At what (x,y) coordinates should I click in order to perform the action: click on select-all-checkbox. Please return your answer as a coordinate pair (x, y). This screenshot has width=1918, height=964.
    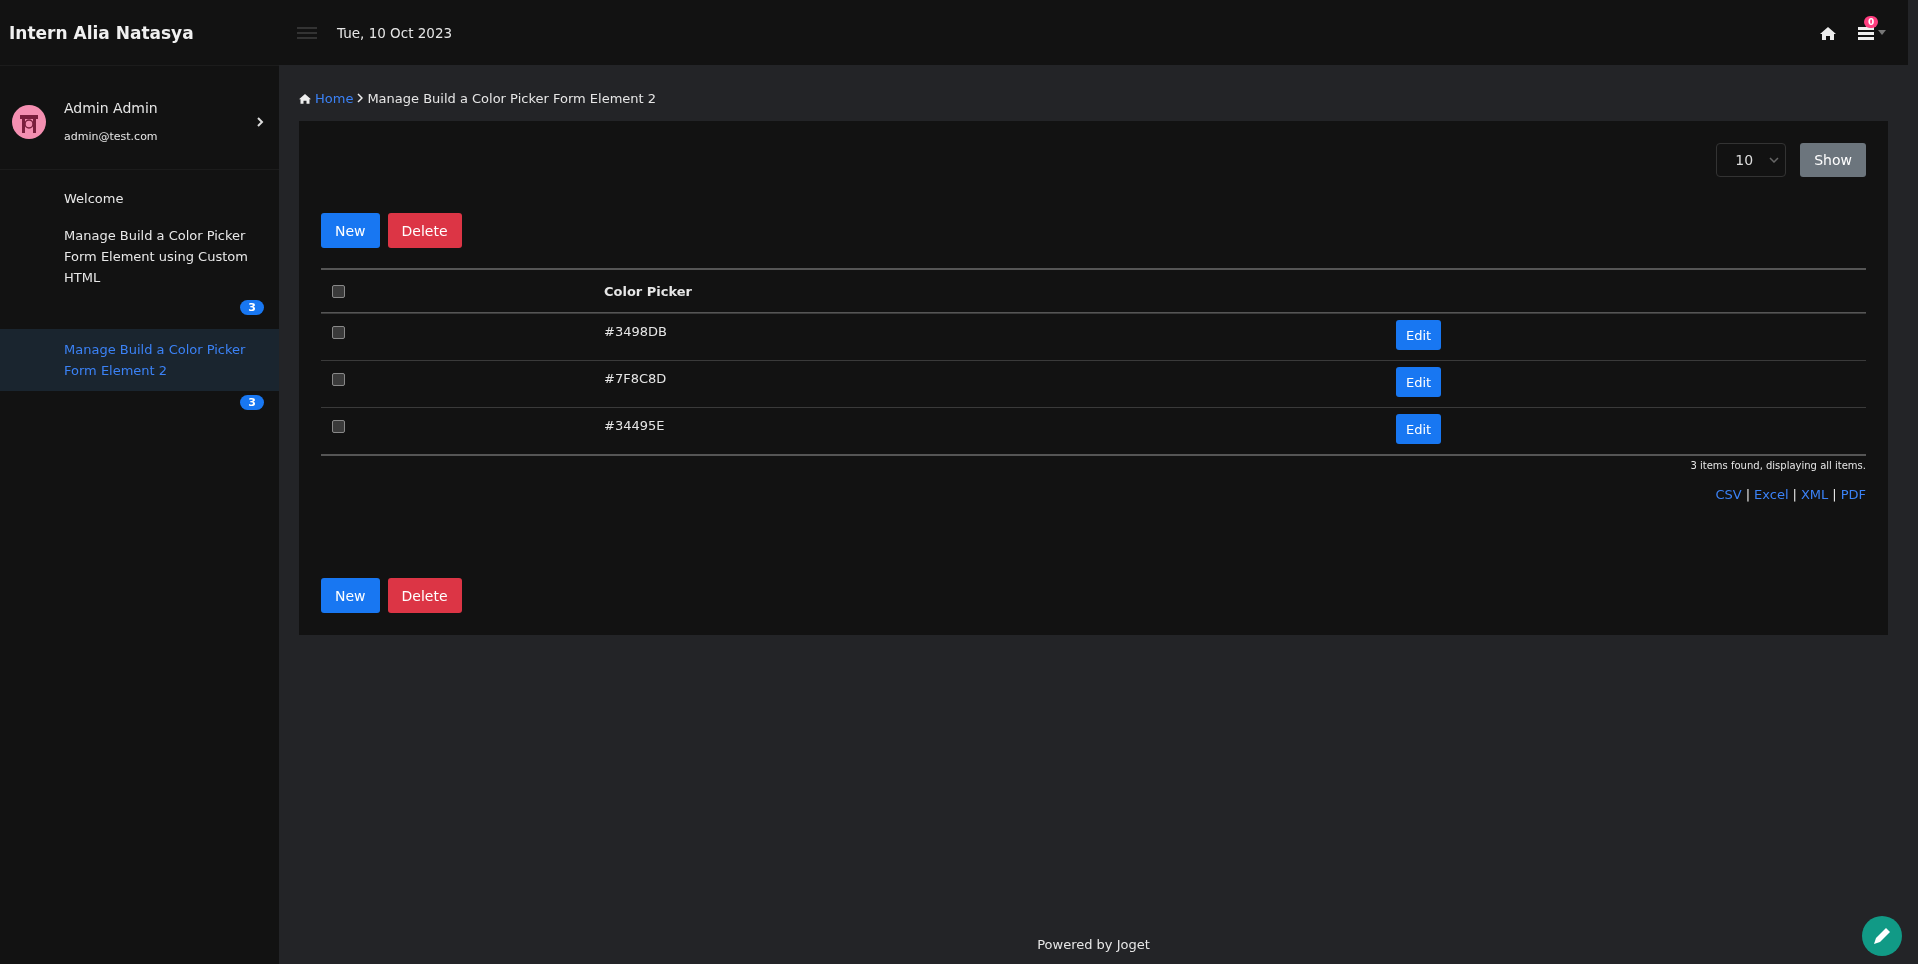
    Looking at the image, I should click on (338, 291).